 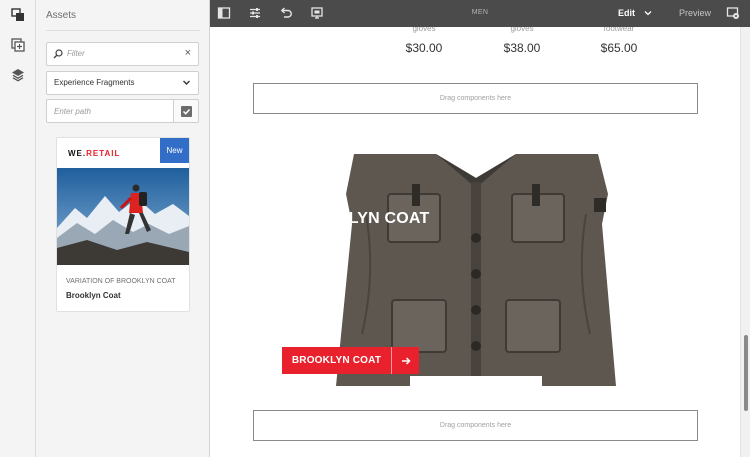 I want to click on layers-rail-button, so click(x=18, y=75).